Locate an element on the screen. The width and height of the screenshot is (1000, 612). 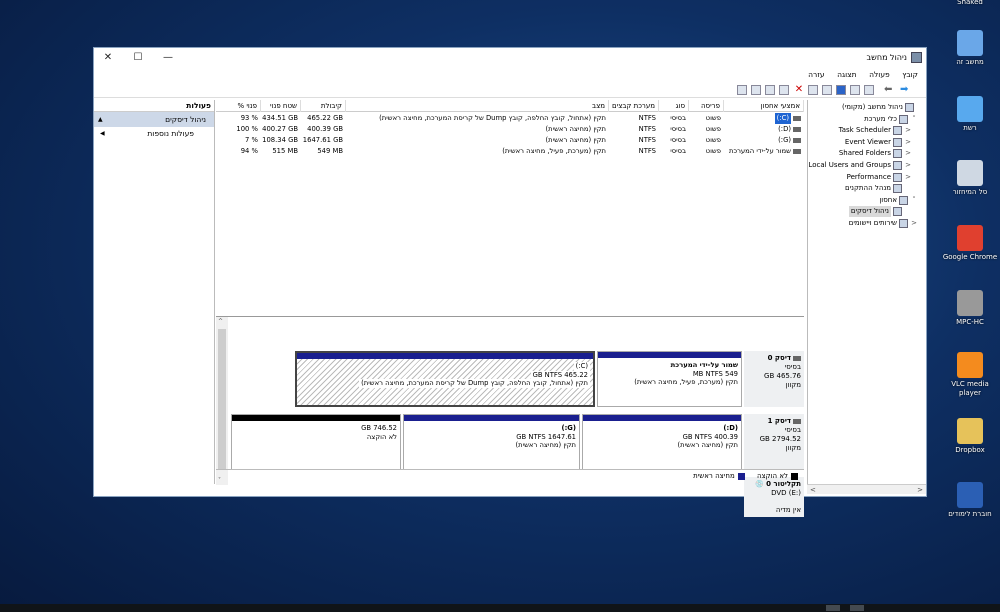
tree-item: ˅ אחסון is located at coordinates (898, 200).